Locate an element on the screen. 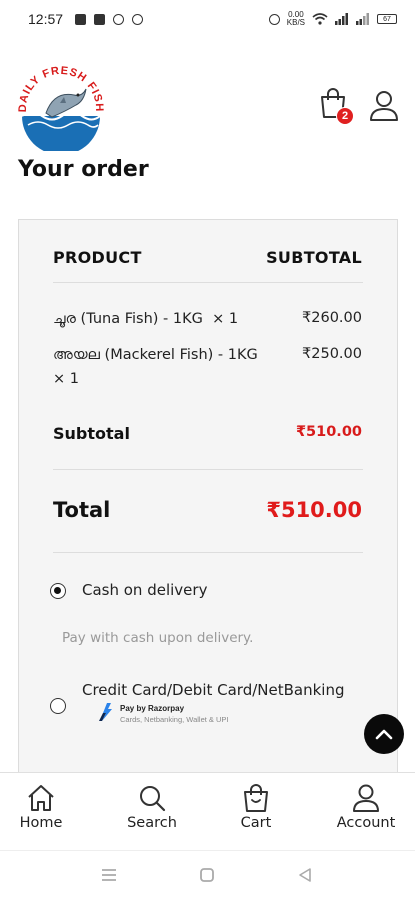 The image size is (415, 900). gallery-notification-icon is located at coordinates (81, 19).